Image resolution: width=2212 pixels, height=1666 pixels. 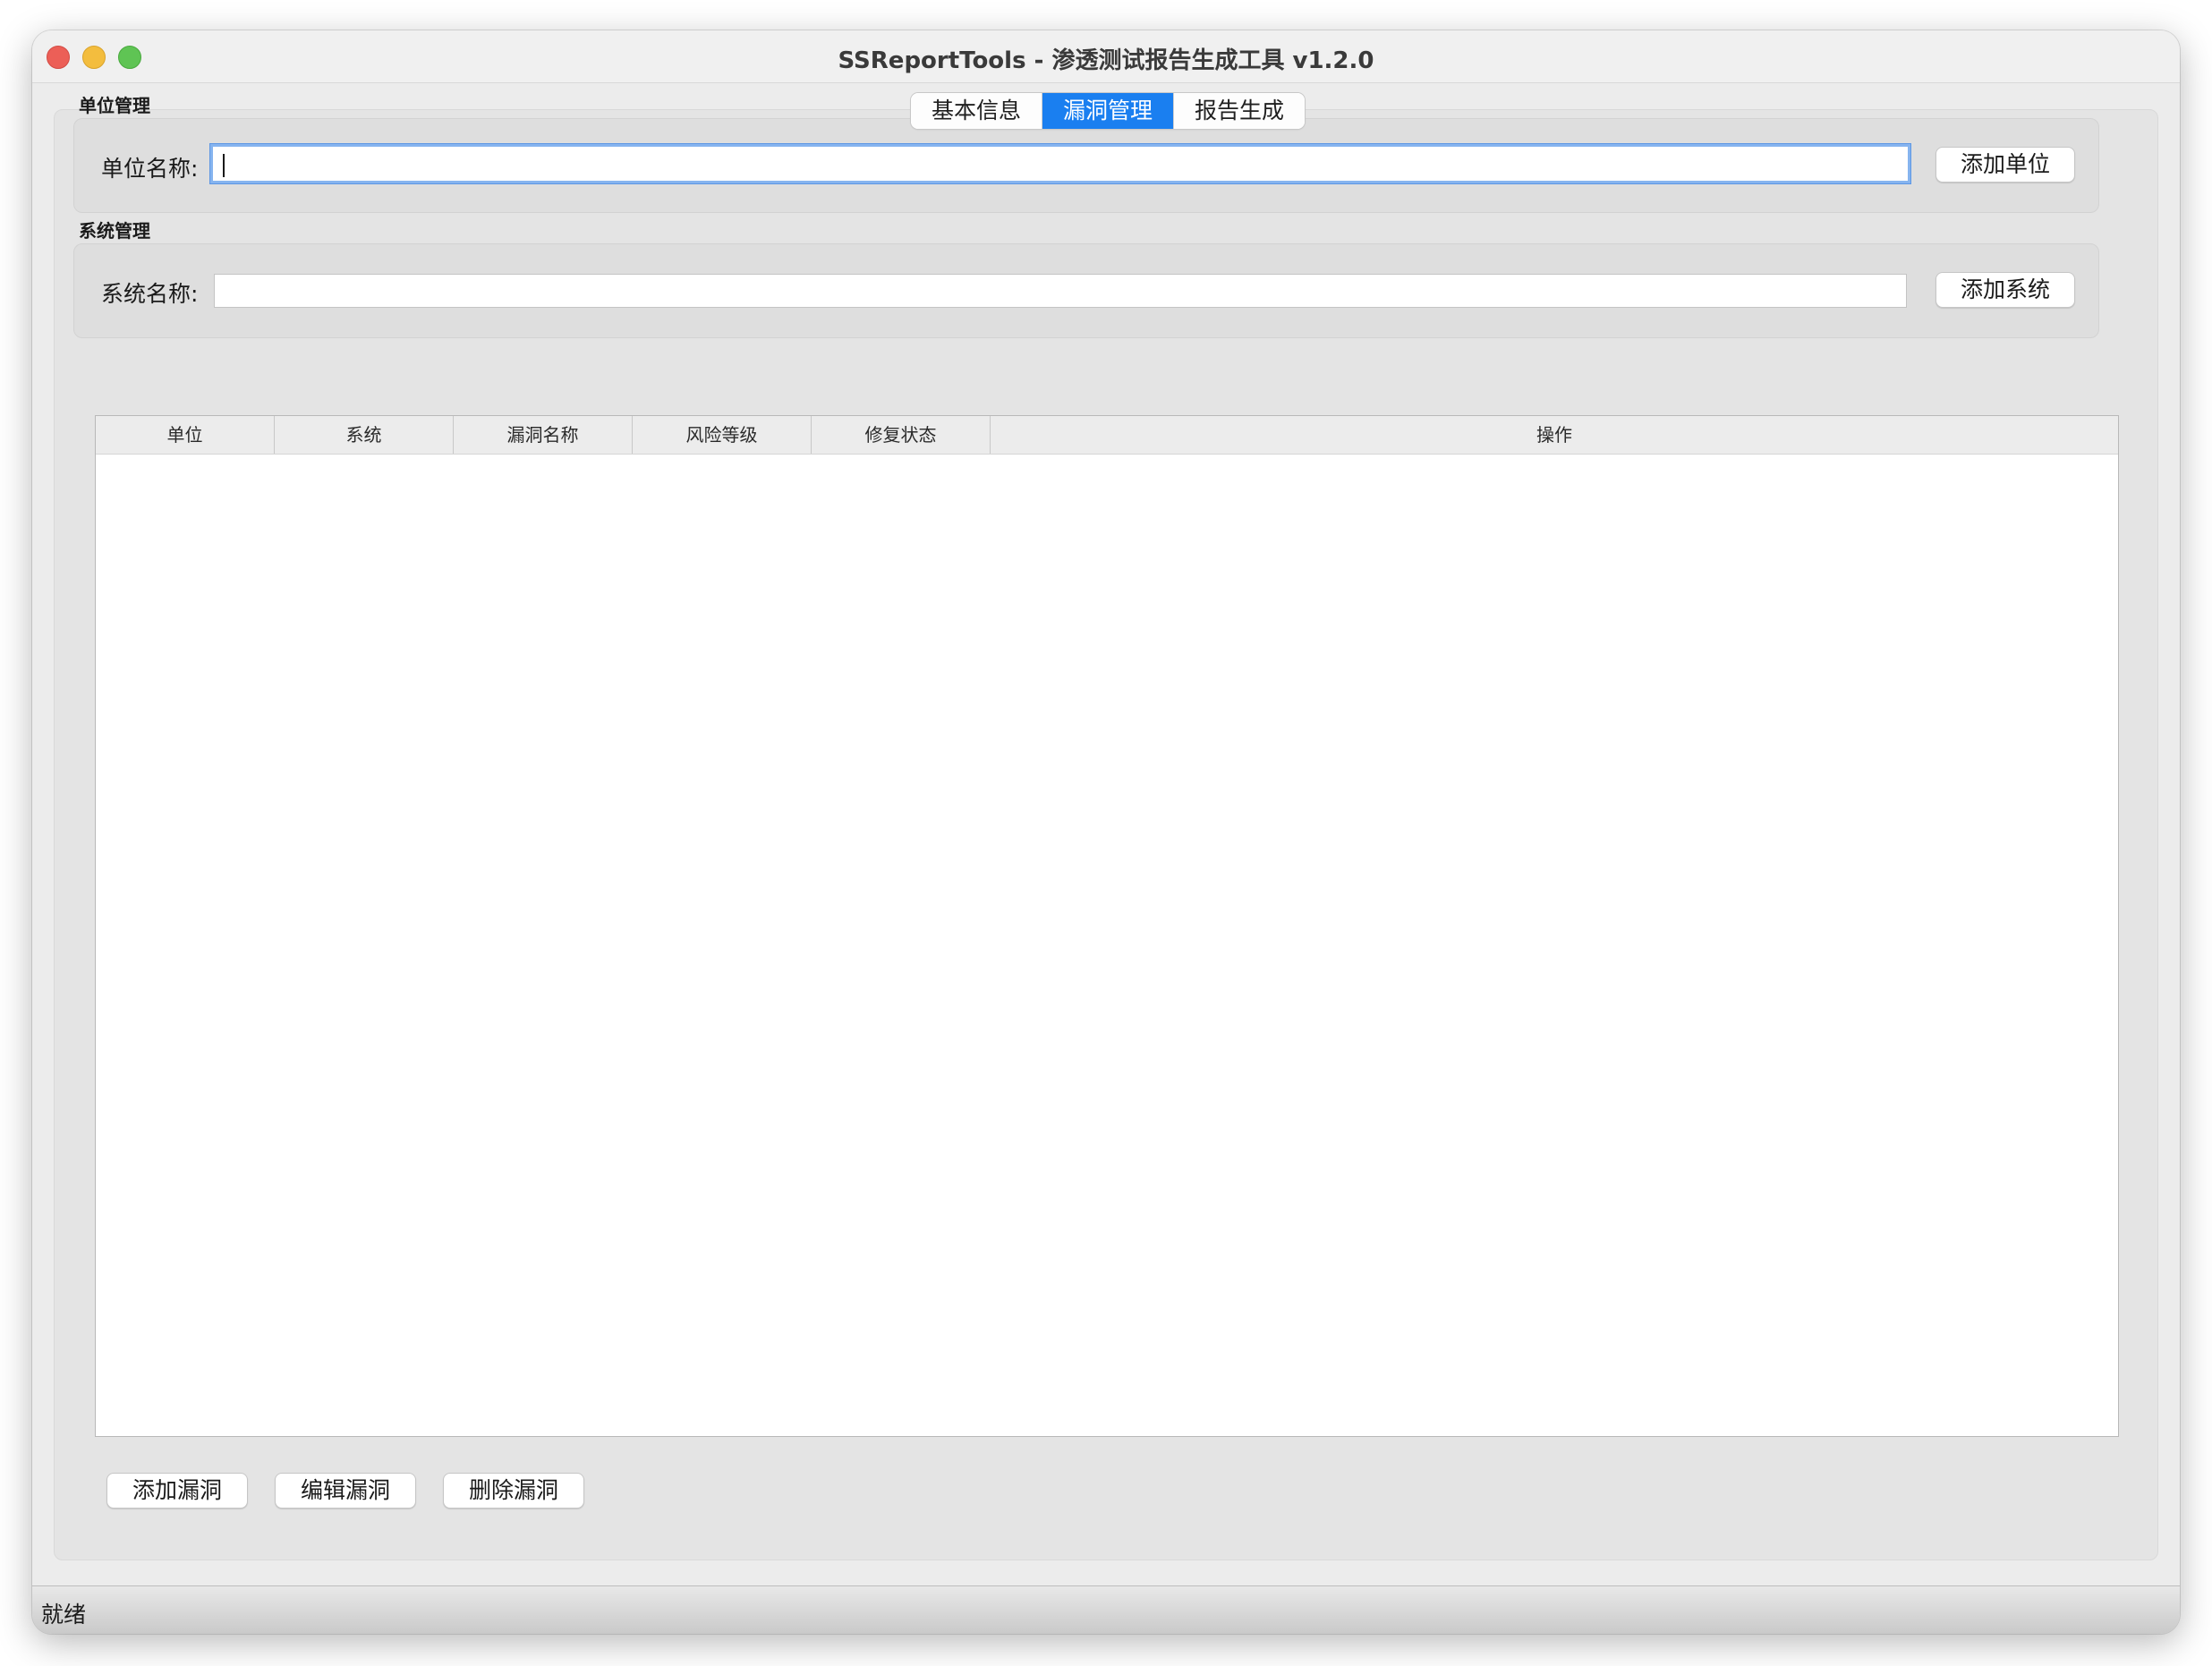 What do you see at coordinates (1554, 435) in the screenshot?
I see `column-header-actions: 操作` at bounding box center [1554, 435].